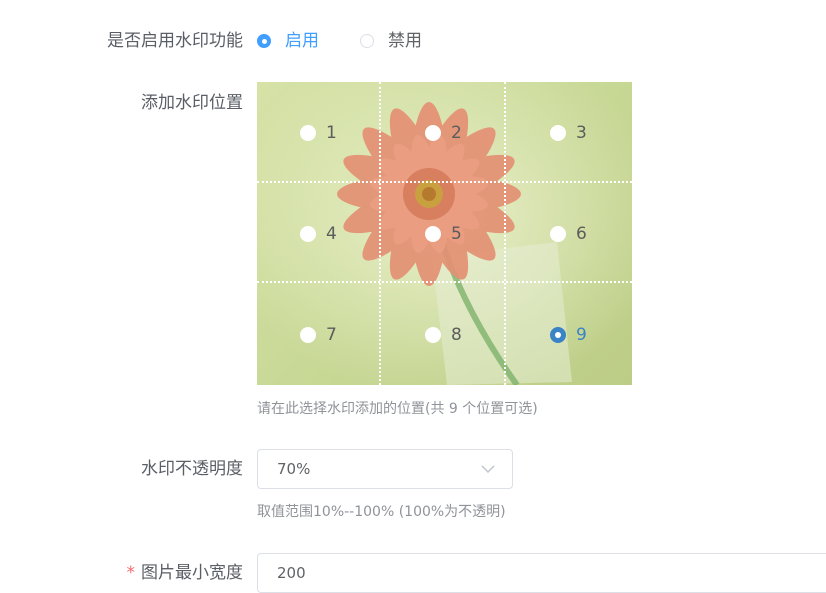 The image size is (826, 593). Describe the element at coordinates (331, 132) in the screenshot. I see `position-label-1: 1` at that location.